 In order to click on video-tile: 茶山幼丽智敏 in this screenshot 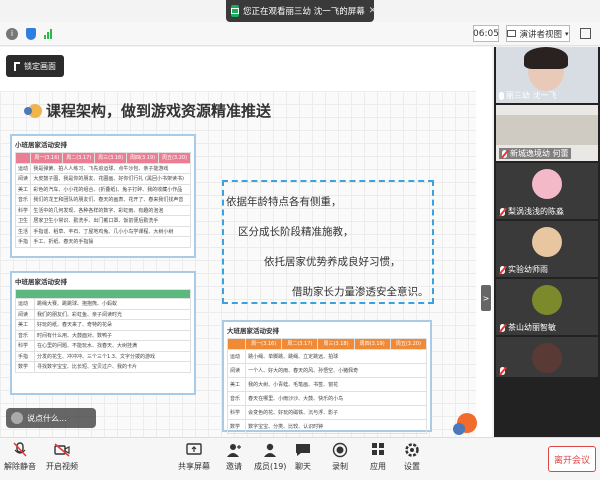, I will do `click(547, 307)`.